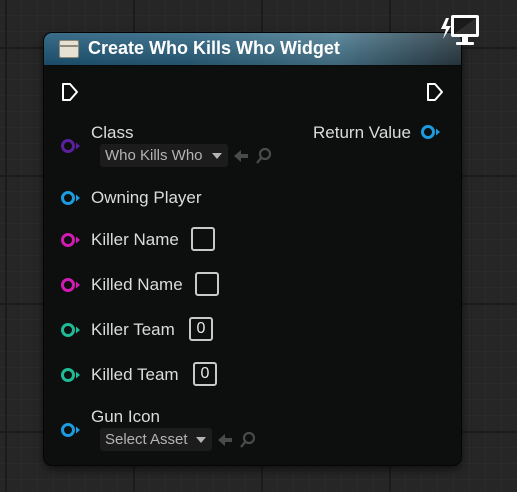 This screenshot has height=492, width=517. I want to click on return-value-label: Return Value, so click(362, 132).